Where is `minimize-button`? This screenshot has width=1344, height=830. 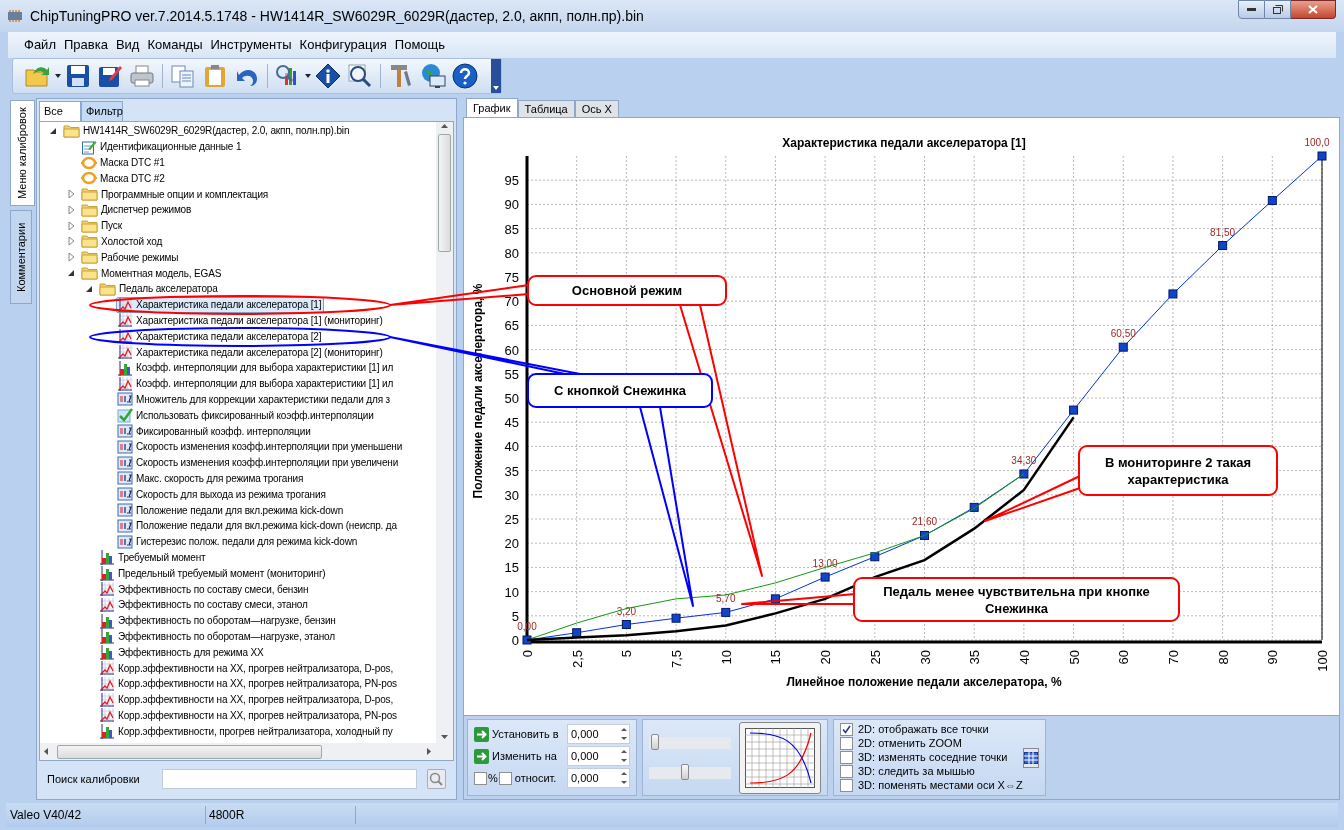
minimize-button is located at coordinates (1251, 9).